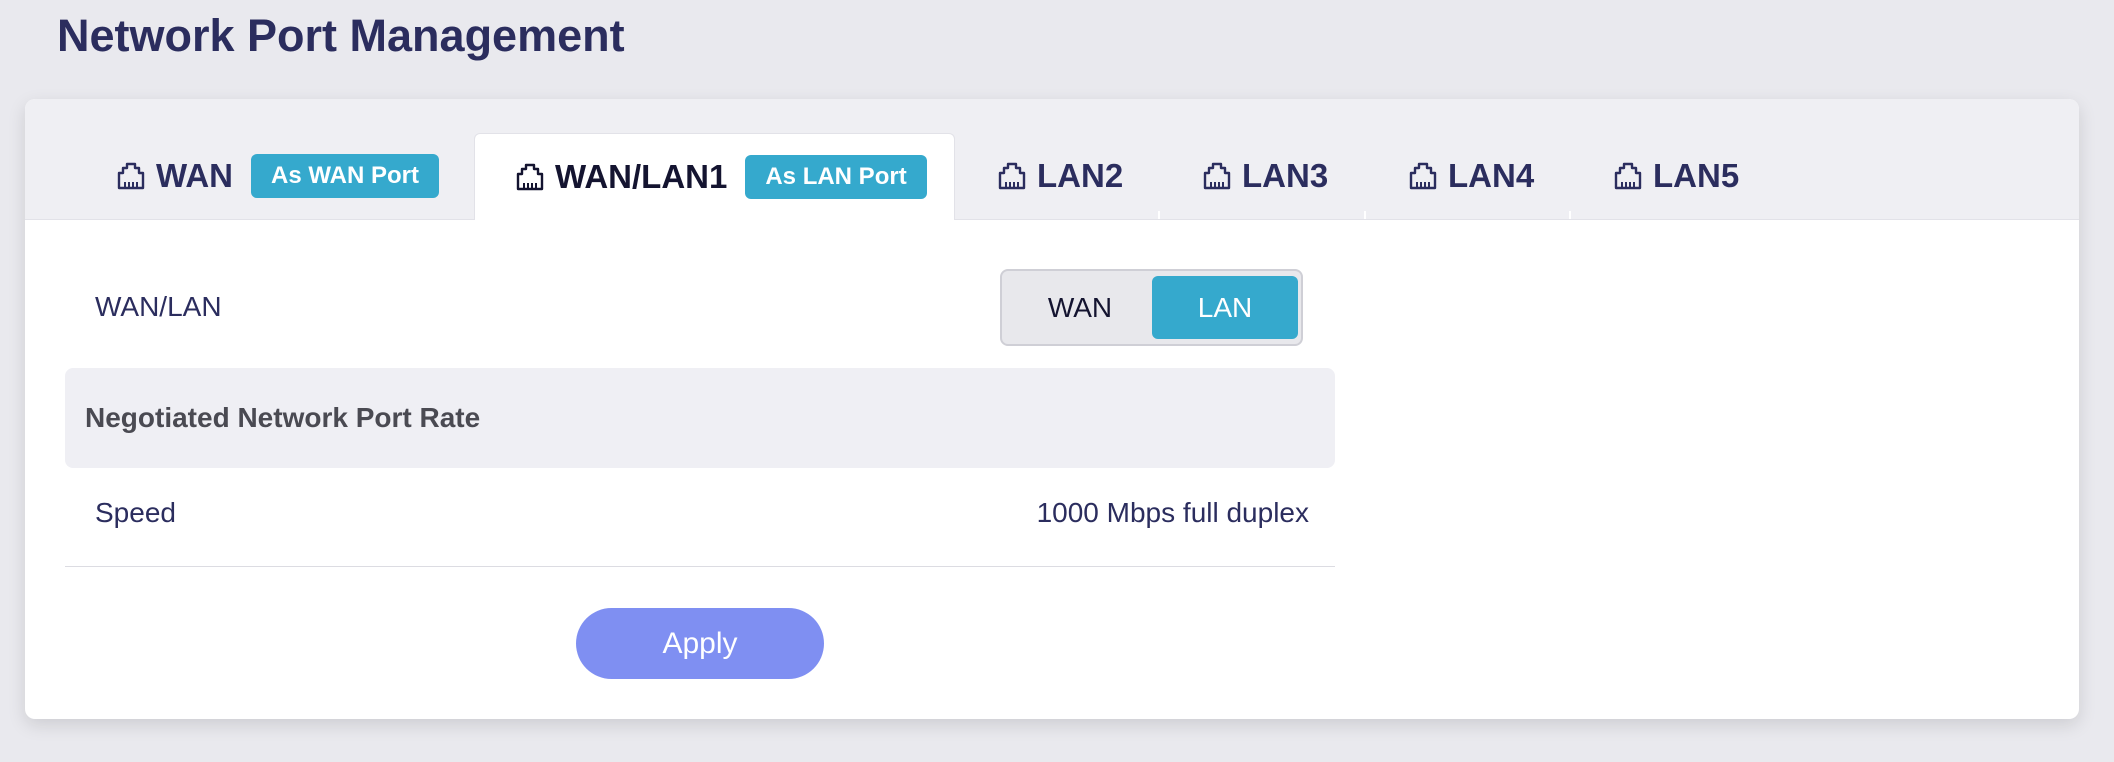  Describe the element at coordinates (1080, 307) in the screenshot. I see `mode-option-wan: WAN` at that location.